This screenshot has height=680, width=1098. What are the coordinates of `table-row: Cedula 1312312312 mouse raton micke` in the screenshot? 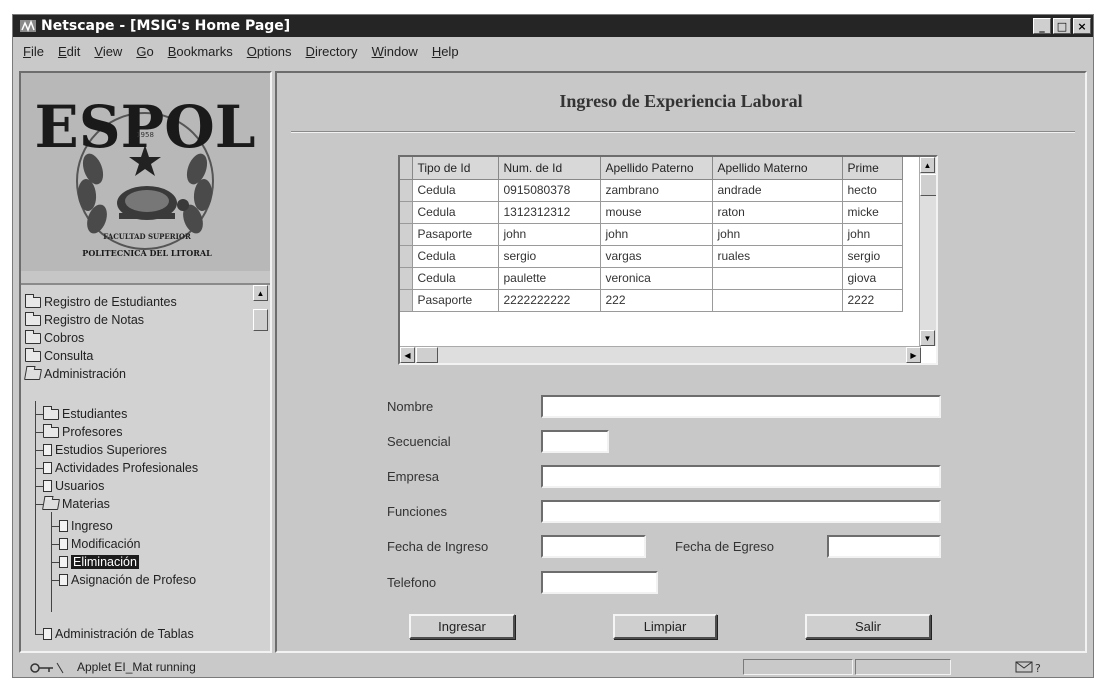 It's located at (651, 212).